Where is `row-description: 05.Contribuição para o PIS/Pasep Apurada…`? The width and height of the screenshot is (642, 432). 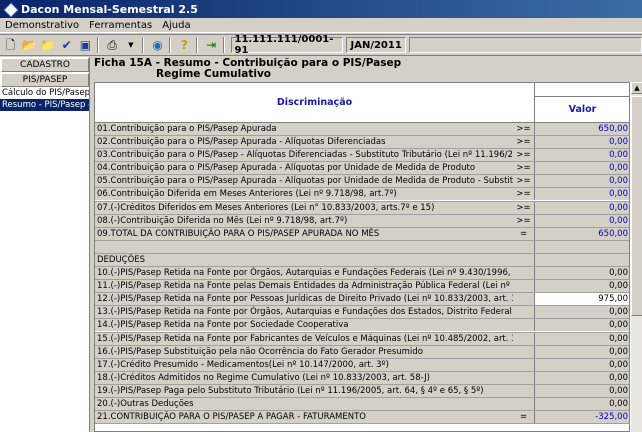 row-description: 05.Contribuição para o PIS/Pasep Apurada… is located at coordinates (304, 181).